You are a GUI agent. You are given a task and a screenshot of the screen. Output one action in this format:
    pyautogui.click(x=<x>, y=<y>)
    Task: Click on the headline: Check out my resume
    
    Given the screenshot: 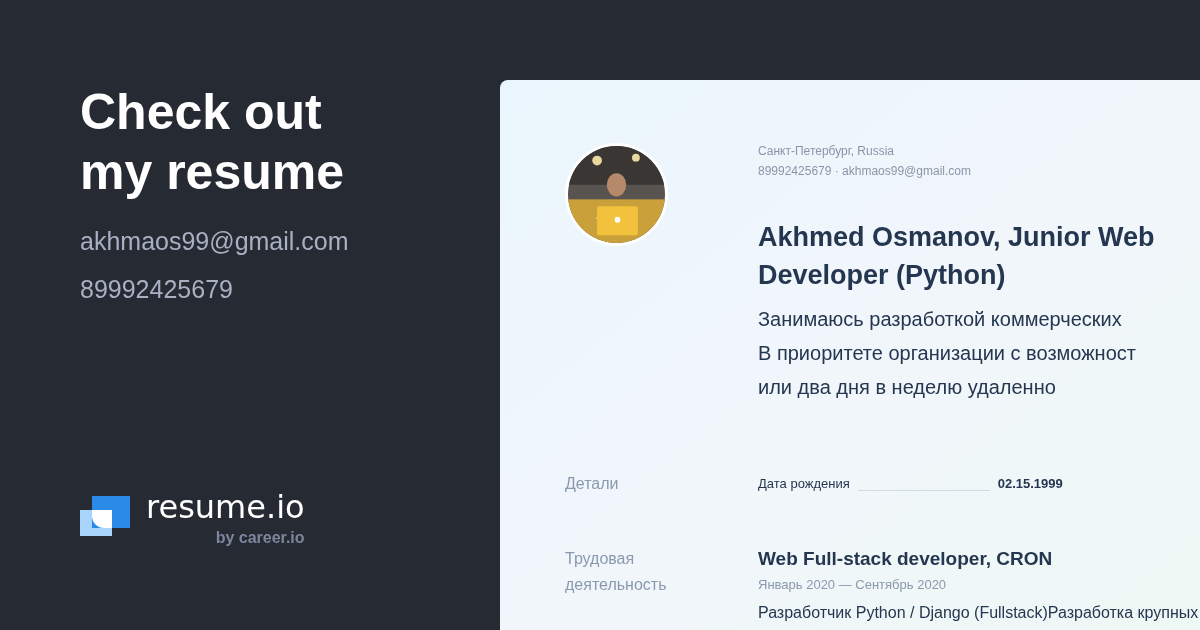 What is the action you would take?
    pyautogui.click(x=213, y=142)
    